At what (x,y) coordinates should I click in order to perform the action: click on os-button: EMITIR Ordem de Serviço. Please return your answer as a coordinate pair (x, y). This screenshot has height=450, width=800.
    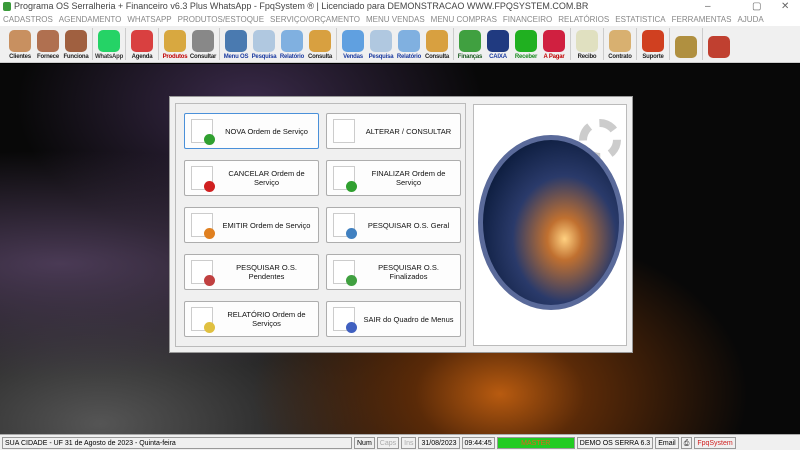
    Looking at the image, I should click on (251, 225).